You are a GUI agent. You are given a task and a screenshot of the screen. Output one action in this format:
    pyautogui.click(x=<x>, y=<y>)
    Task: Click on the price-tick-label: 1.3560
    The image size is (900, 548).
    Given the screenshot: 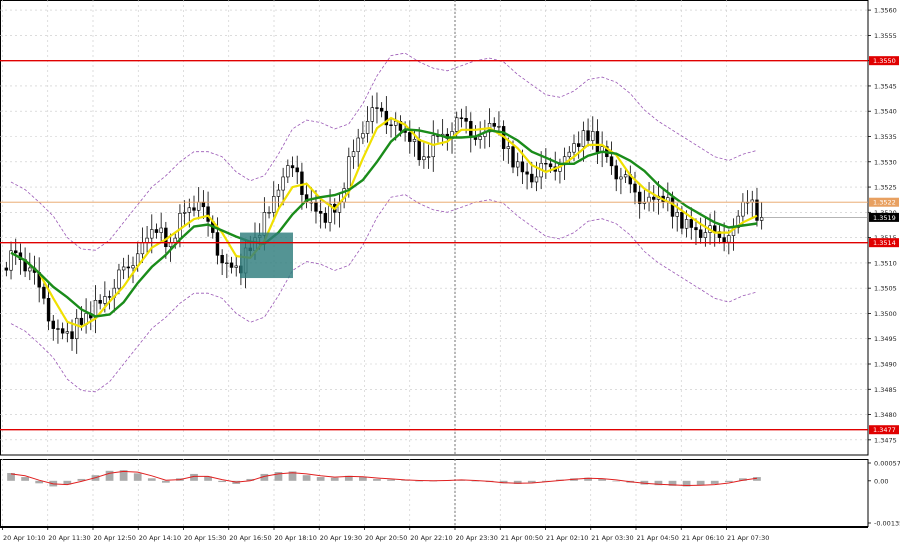 What is the action you would take?
    pyautogui.click(x=885, y=11)
    